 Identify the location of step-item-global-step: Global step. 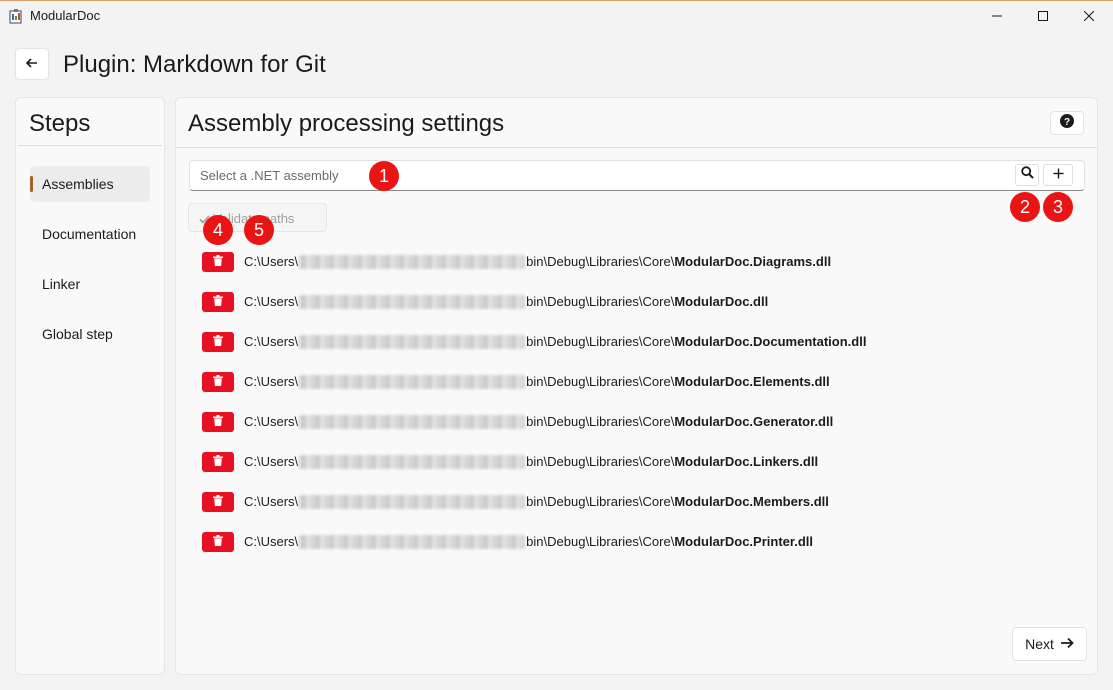
(90, 334).